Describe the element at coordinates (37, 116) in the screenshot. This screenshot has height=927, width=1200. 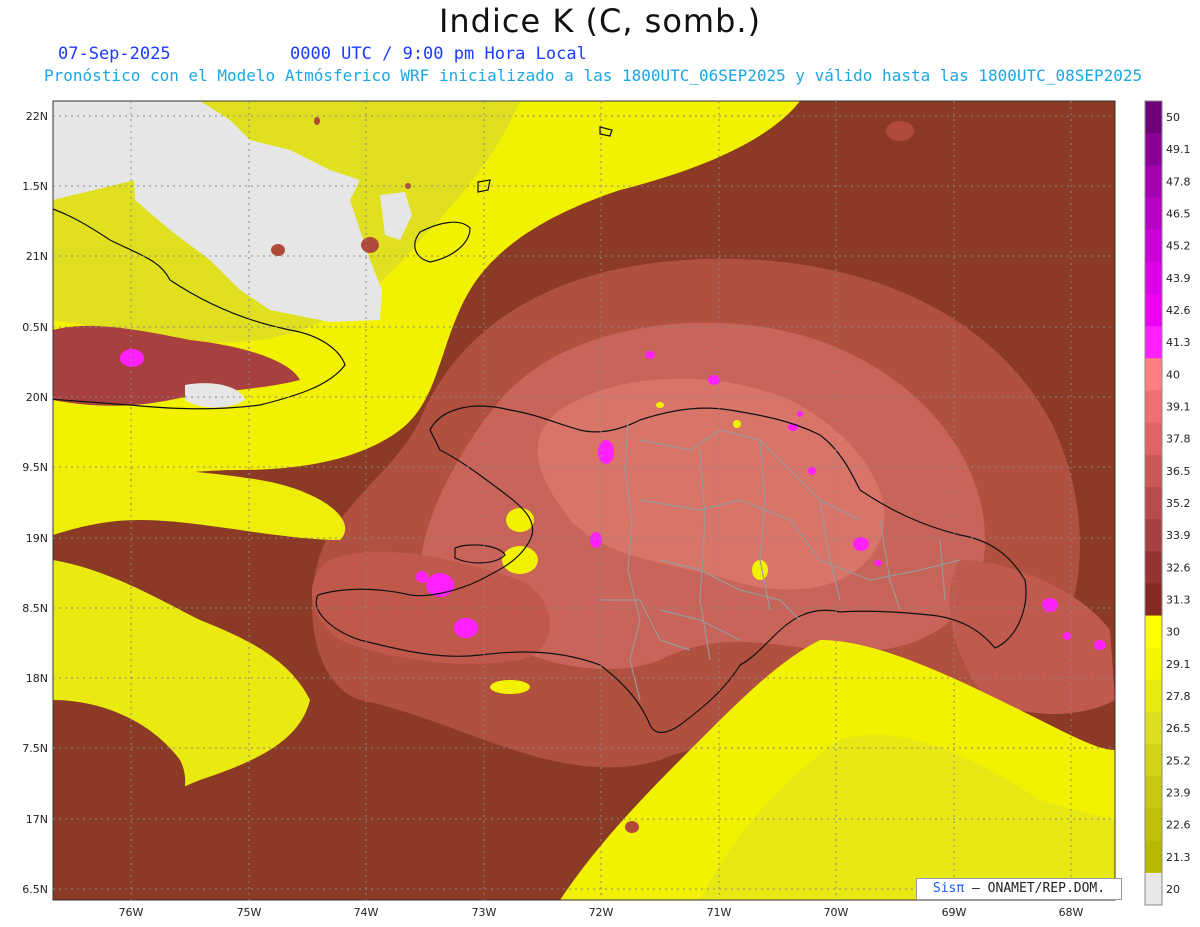
I see `lat-label: 22N` at that location.